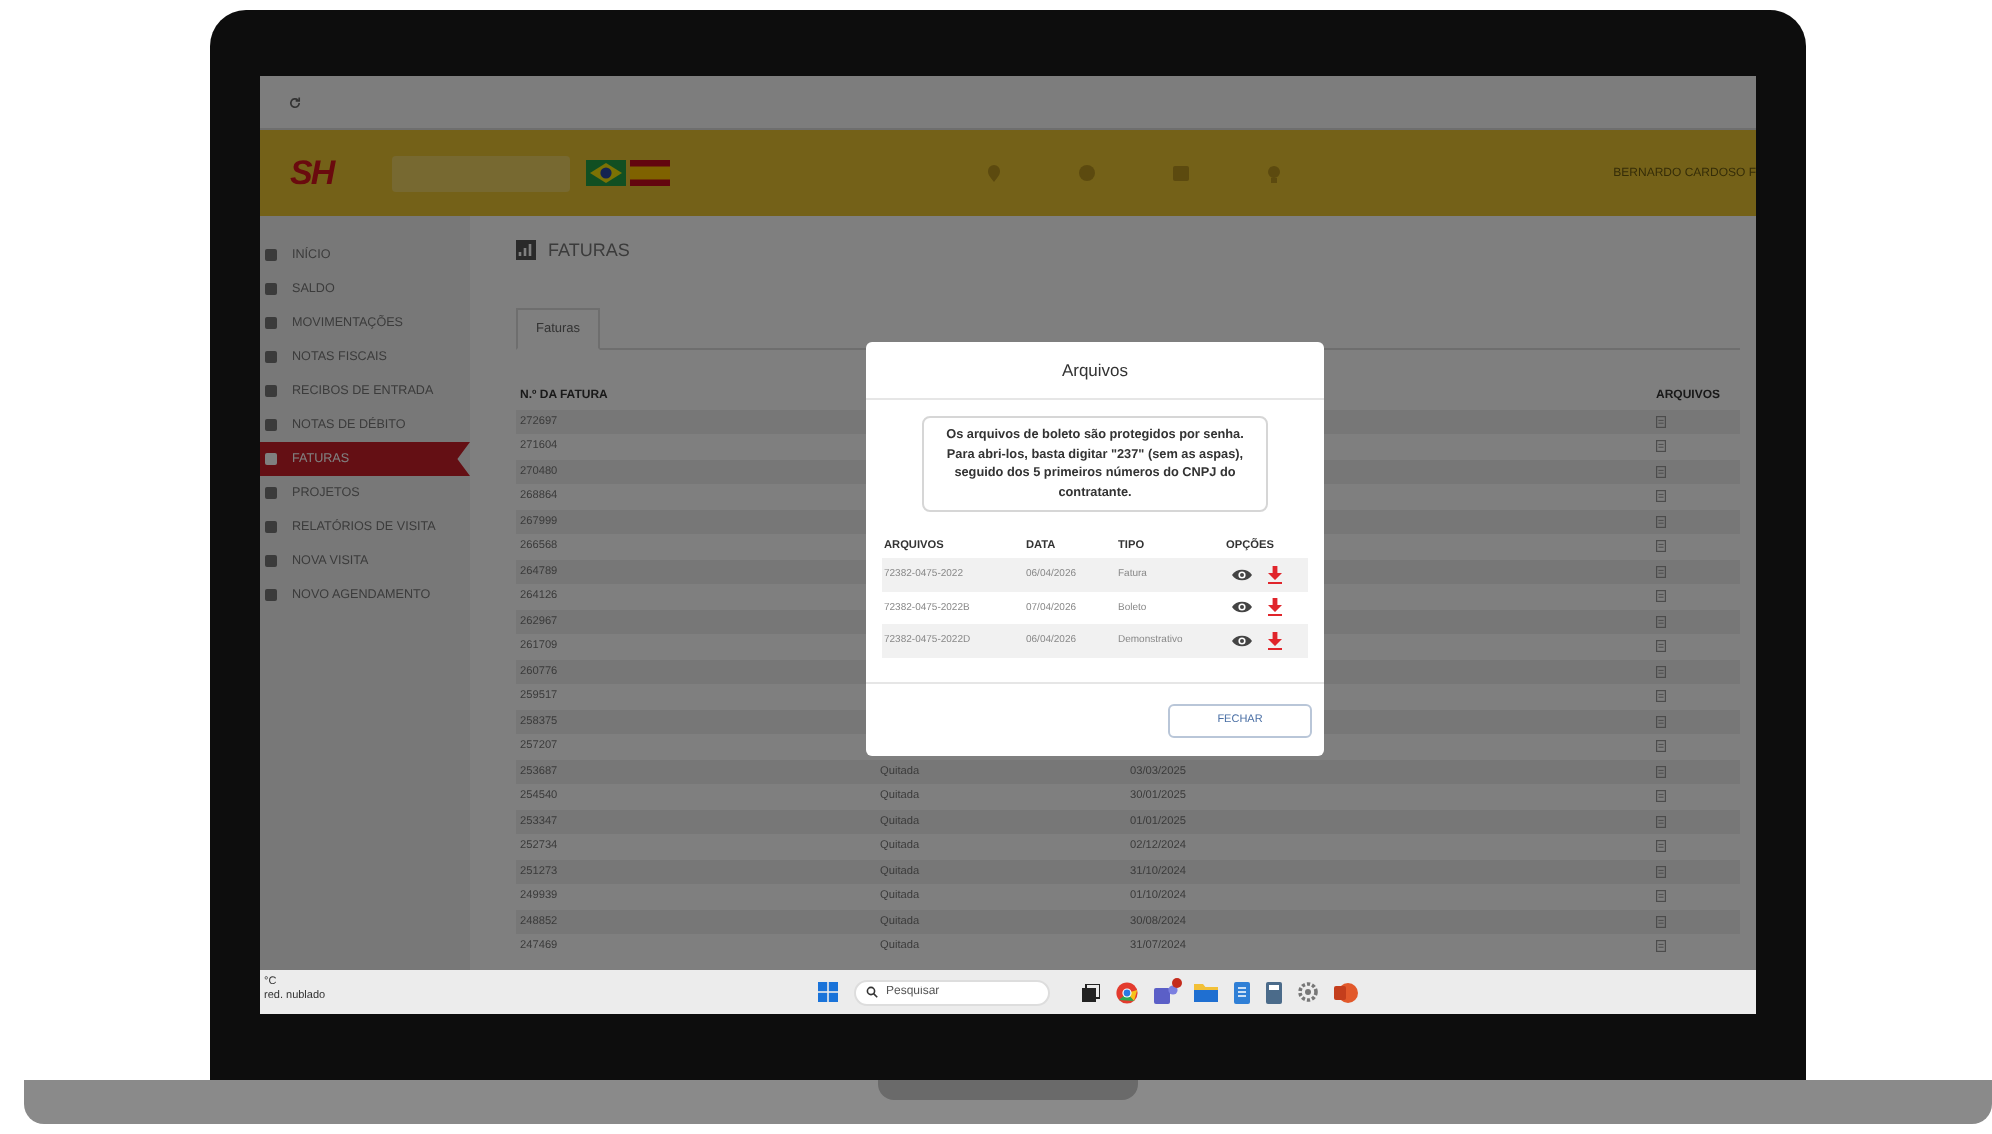 The height and width of the screenshot is (1134, 1992). Describe the element at coordinates (589, 250) in the screenshot. I see `page-title: FATURAS` at that location.